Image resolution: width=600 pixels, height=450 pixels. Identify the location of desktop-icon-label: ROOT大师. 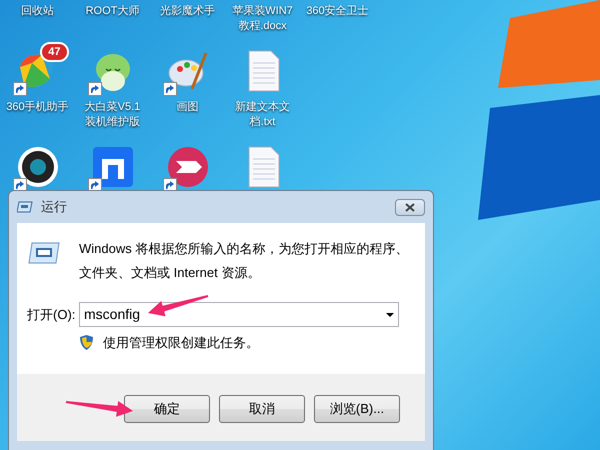
(113, 11).